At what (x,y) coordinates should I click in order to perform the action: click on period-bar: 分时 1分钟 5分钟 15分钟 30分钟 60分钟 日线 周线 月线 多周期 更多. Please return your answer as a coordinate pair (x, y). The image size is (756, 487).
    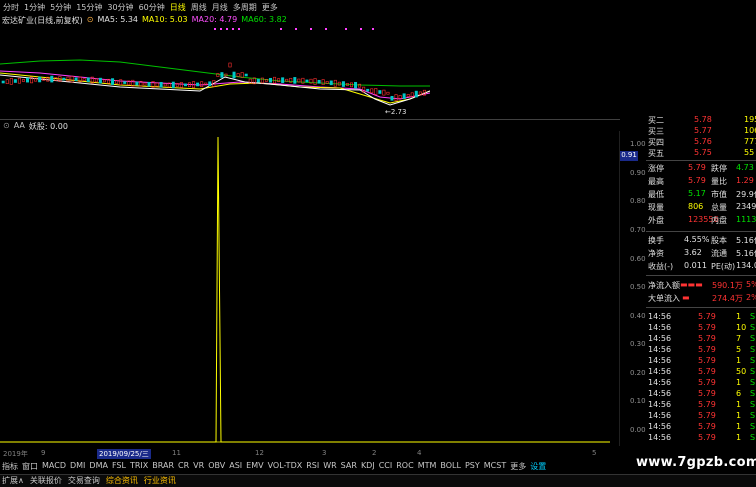
    Looking at the image, I should click on (220, 7).